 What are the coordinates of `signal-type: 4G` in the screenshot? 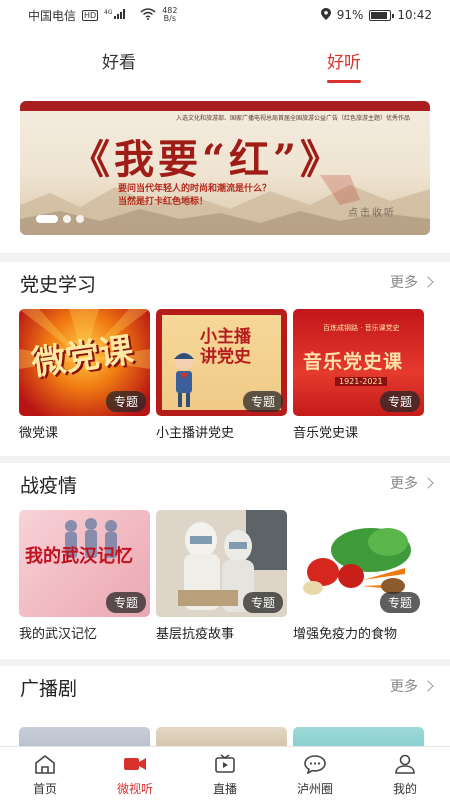 It's located at (108, 12).